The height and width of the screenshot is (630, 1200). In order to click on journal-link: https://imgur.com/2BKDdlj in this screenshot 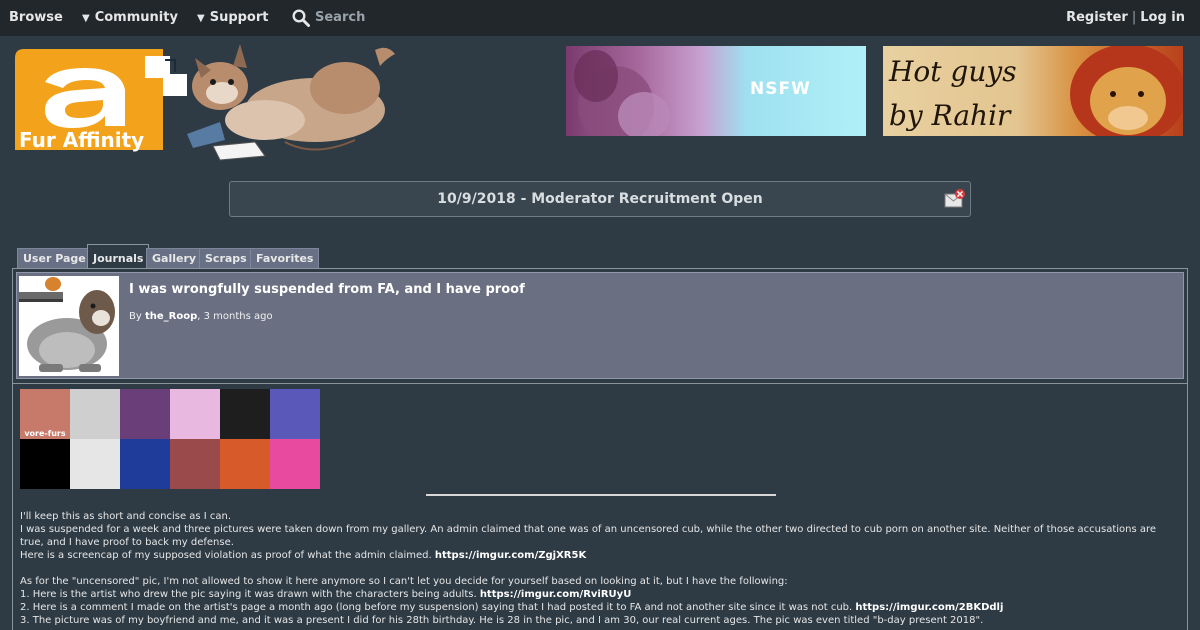, I will do `click(929, 607)`.